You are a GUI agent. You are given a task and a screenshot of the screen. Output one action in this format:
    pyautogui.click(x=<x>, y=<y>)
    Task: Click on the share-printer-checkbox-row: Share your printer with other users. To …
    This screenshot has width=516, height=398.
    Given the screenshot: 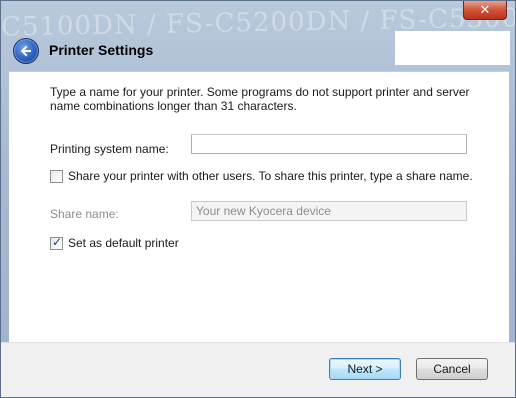 What is the action you would take?
    pyautogui.click(x=261, y=176)
    